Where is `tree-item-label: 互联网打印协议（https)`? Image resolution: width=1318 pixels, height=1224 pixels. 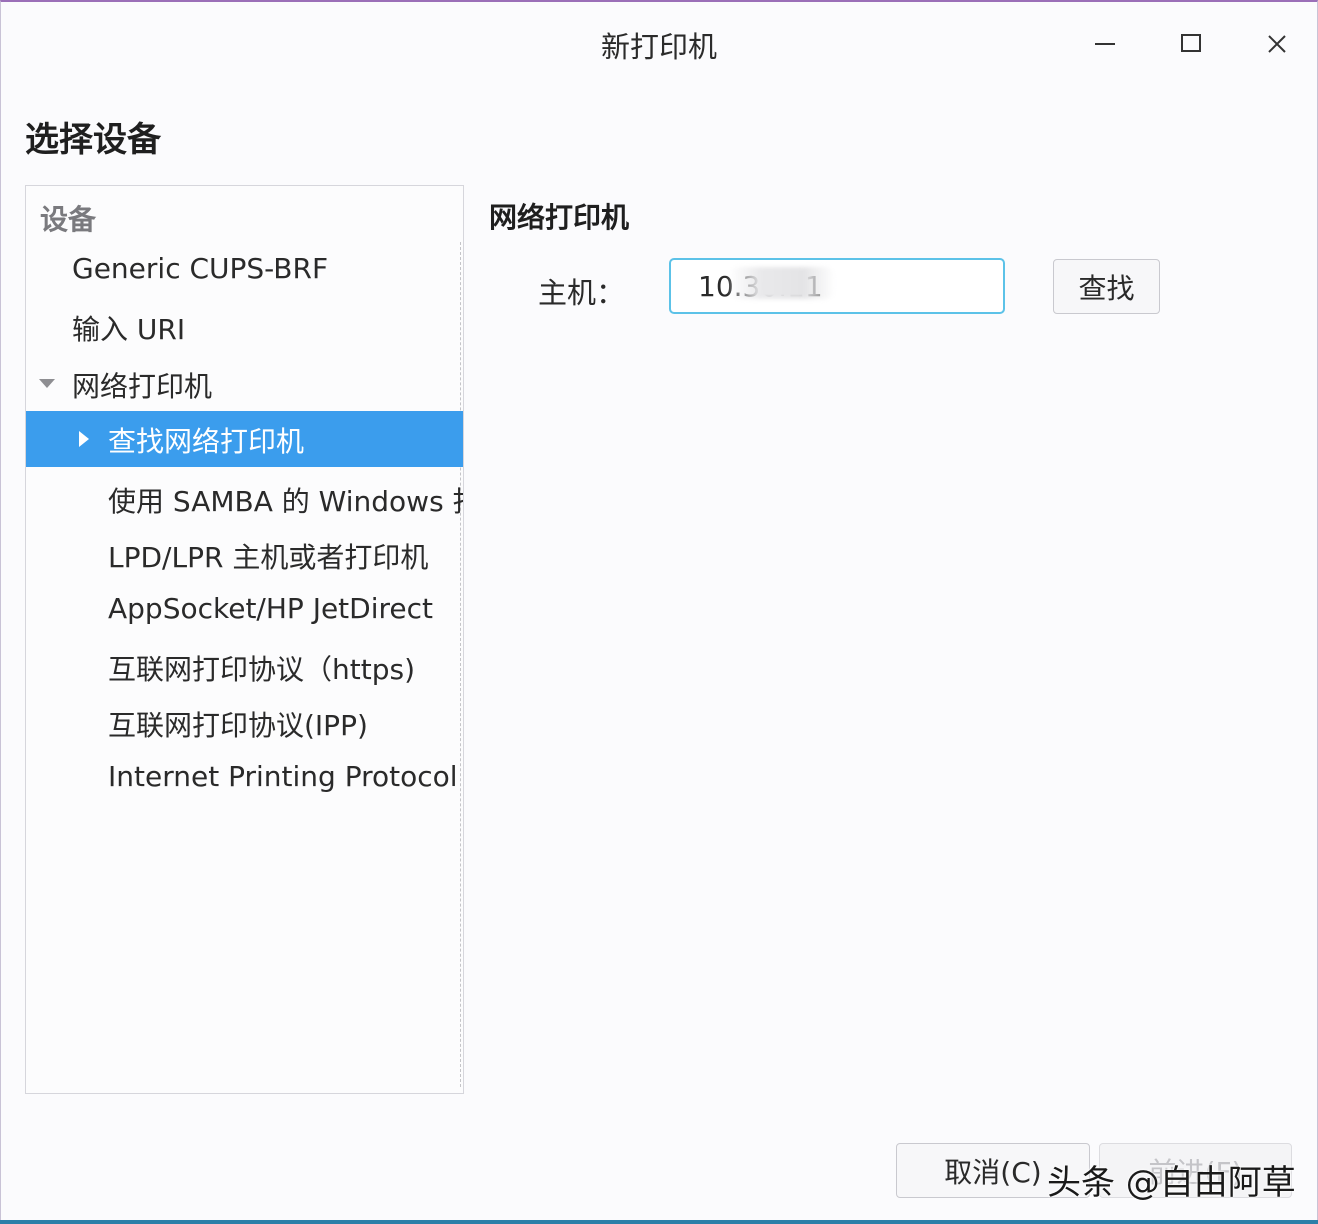 tree-item-label: 互联网打印协议（https) is located at coordinates (261, 669).